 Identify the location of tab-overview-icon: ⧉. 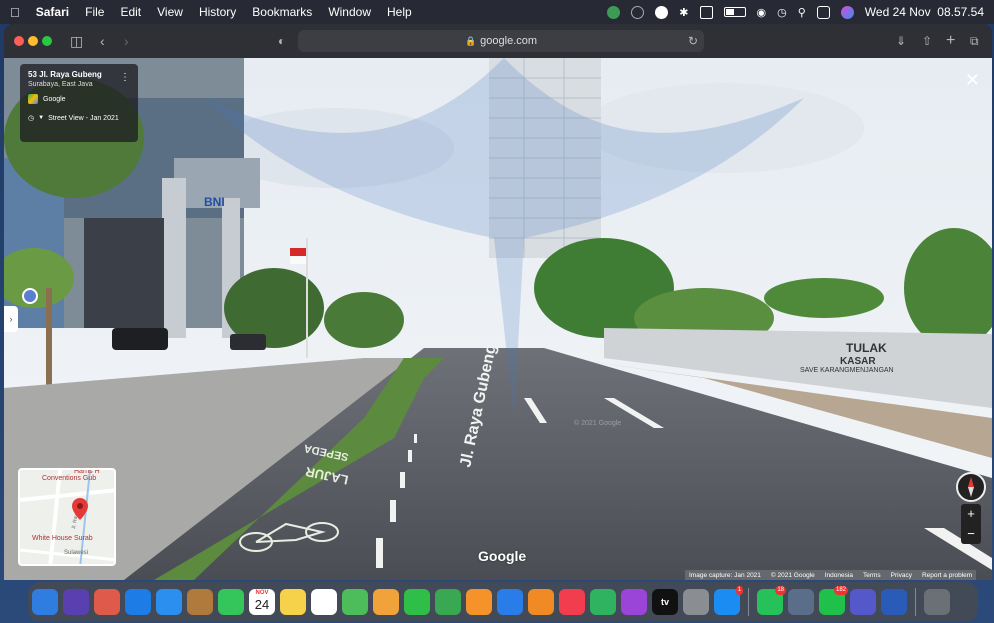
(974, 41).